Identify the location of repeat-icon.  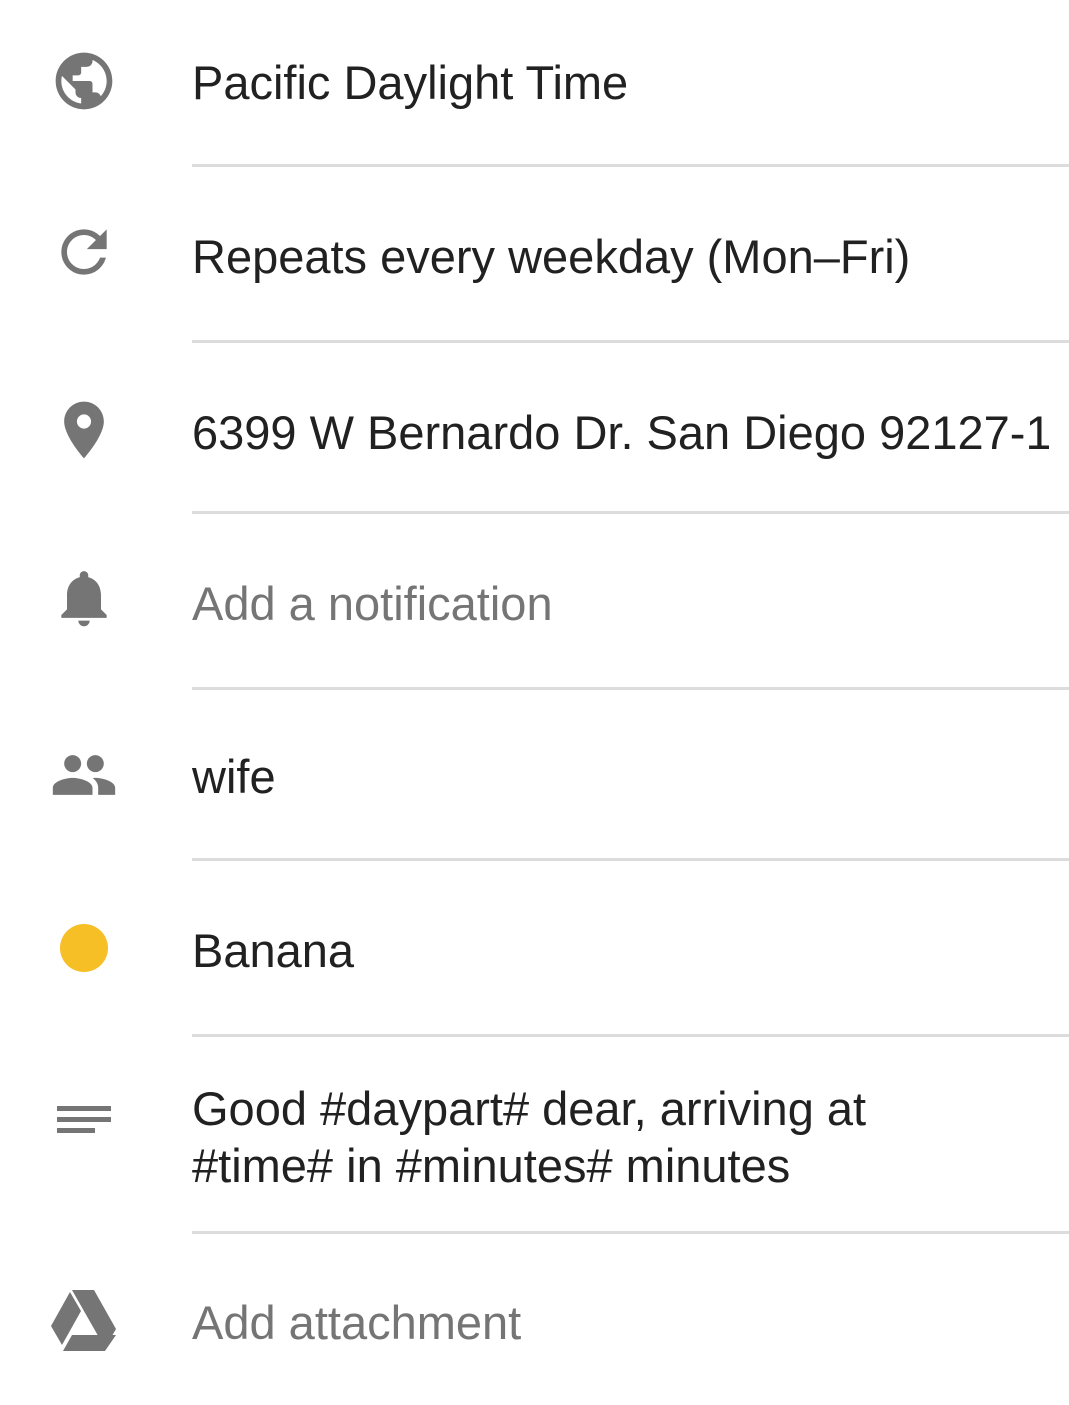
(84, 252).